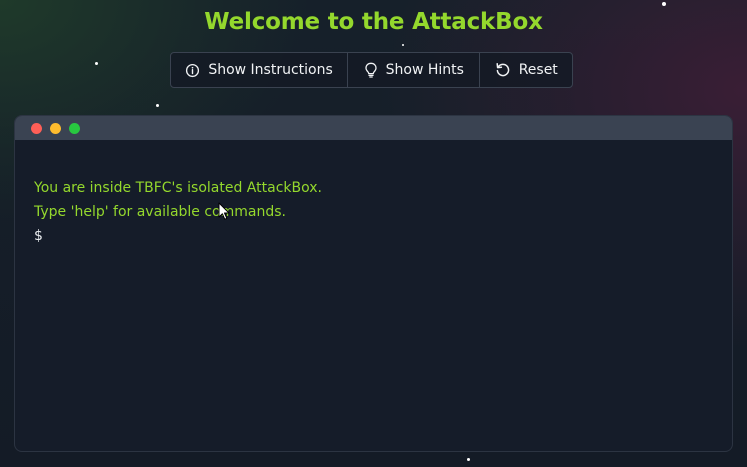 The width and height of the screenshot is (747, 467). What do you see at coordinates (160, 212) in the screenshot?
I see `terminal-line: Type 'help' for available commands.` at bounding box center [160, 212].